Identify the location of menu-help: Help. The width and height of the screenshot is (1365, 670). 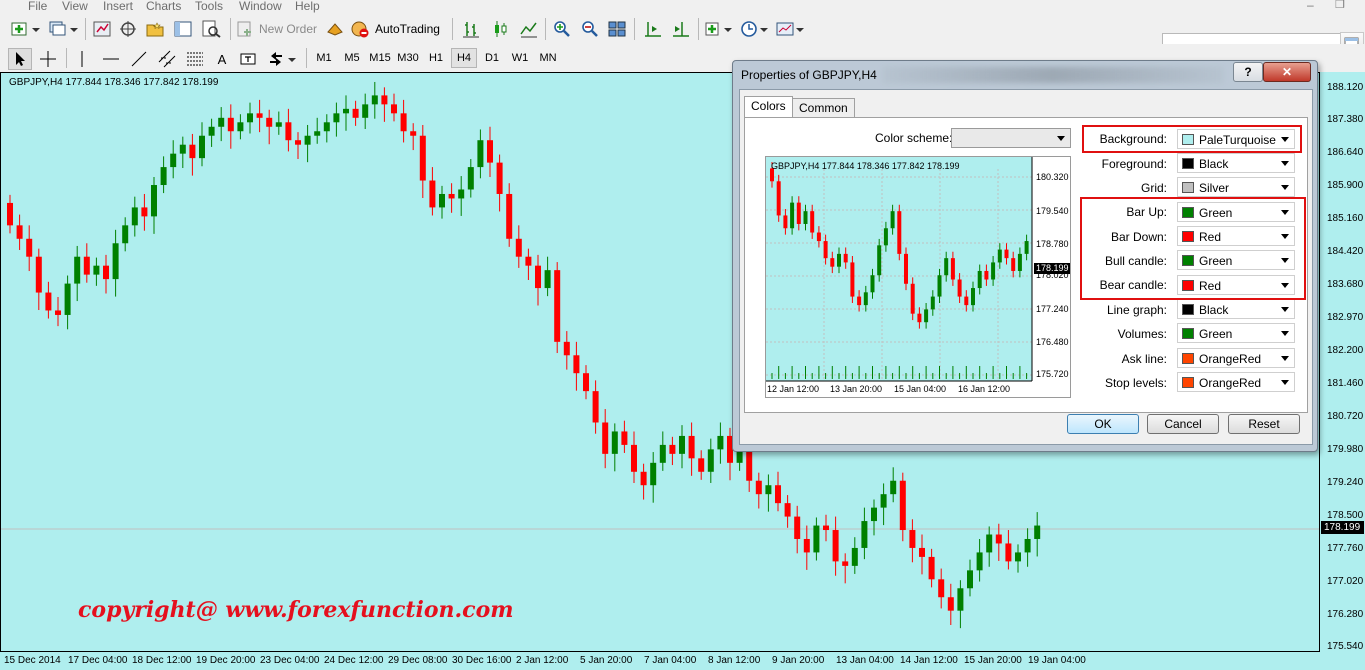
(307, 6).